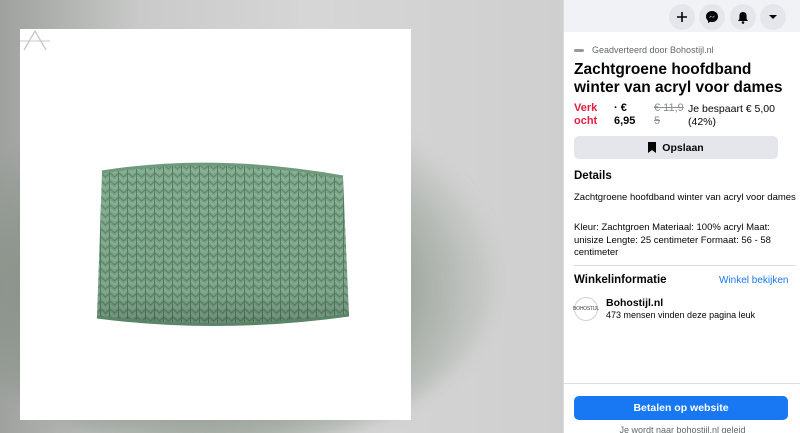 Image resolution: width=800 pixels, height=433 pixels. What do you see at coordinates (681, 315) in the screenshot?
I see `shop-likes: 473 mensen vinden deze pagina leuk` at bounding box center [681, 315].